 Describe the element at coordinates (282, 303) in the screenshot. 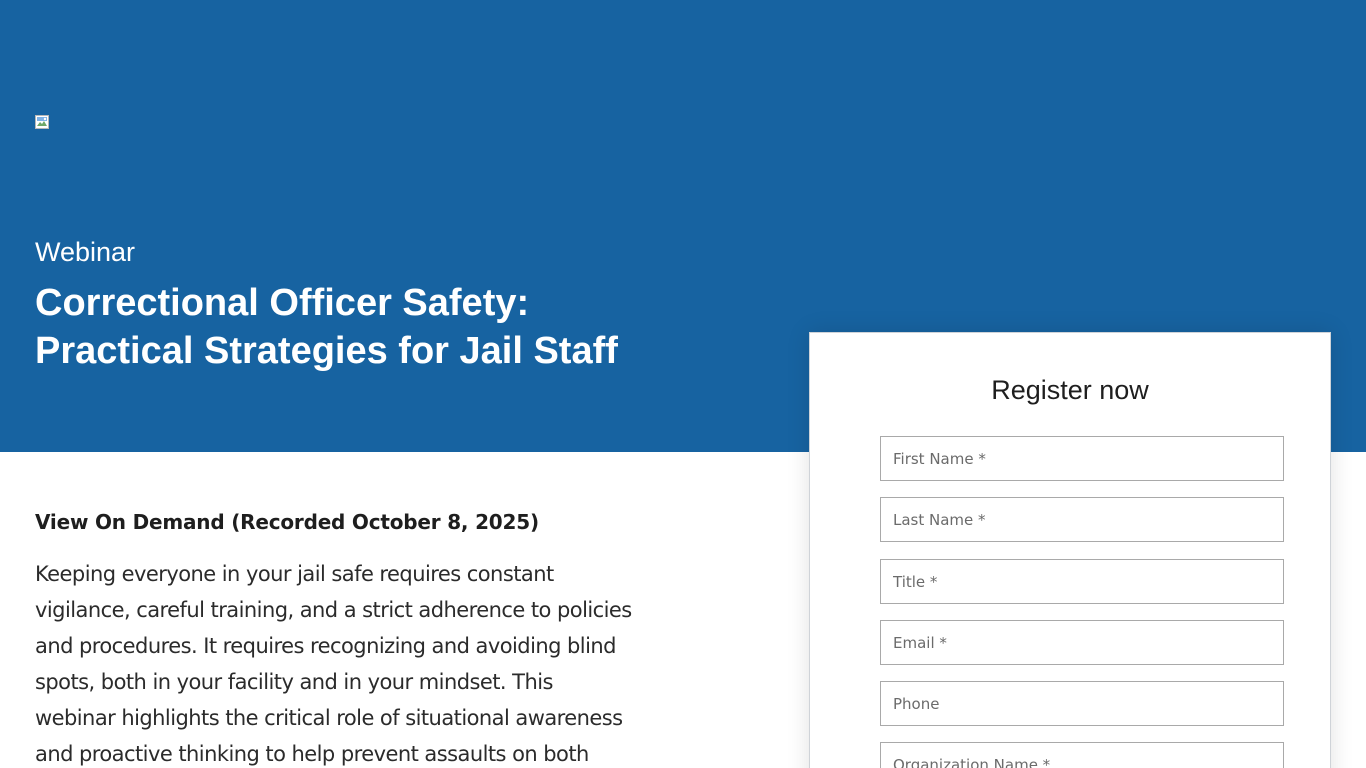

I see `page-title-line: Correctional Officer Safety:` at that location.